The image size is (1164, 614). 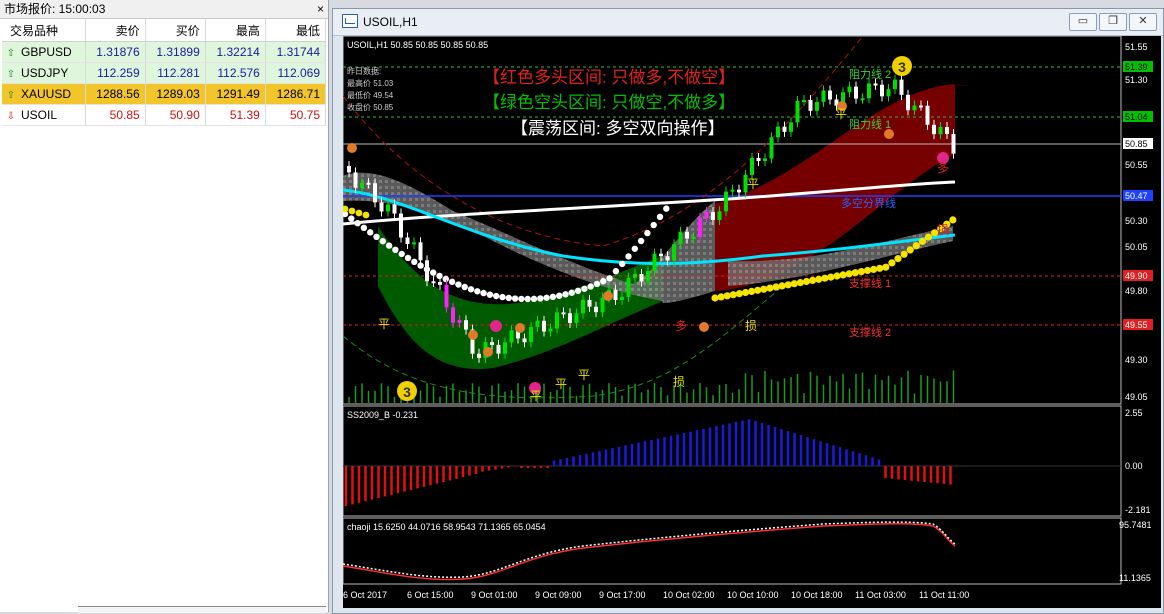 What do you see at coordinates (1143, 22) in the screenshot?
I see `close-button: ✕` at bounding box center [1143, 22].